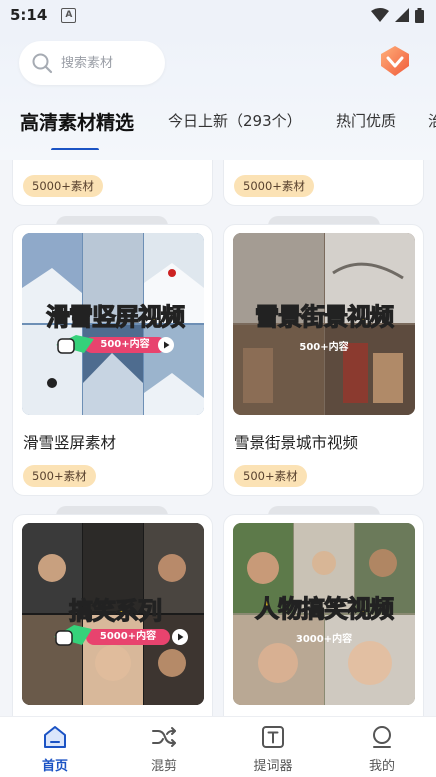 The height and width of the screenshot is (777, 436). I want to click on shuffle-icon, so click(164, 737).